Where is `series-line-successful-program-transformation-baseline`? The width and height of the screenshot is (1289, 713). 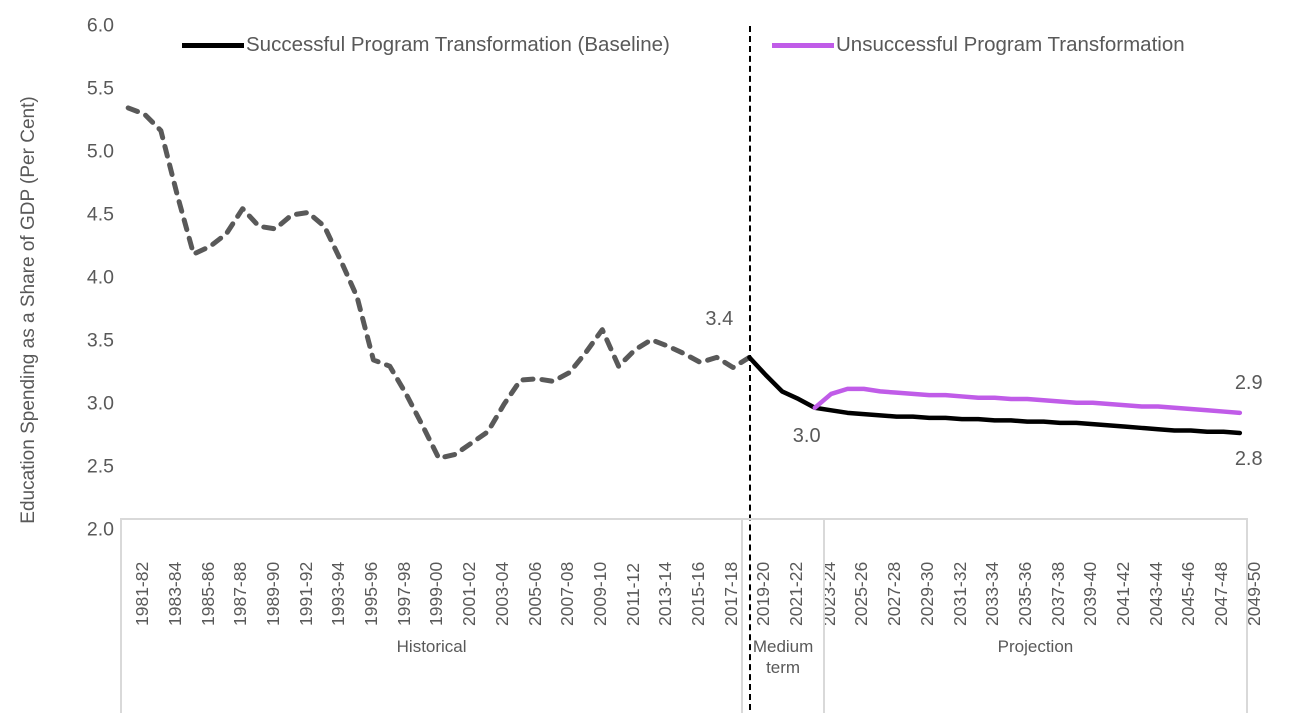 series-line-successful-program-transformation-baseline is located at coordinates (995, 395).